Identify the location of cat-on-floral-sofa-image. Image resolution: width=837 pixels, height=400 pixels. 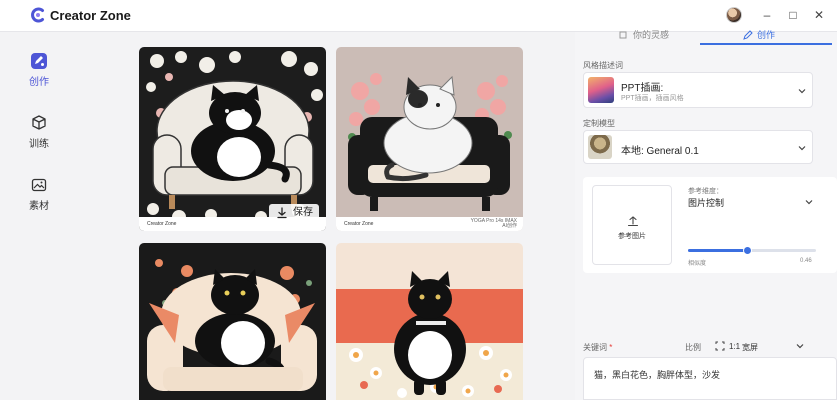
(429, 321).